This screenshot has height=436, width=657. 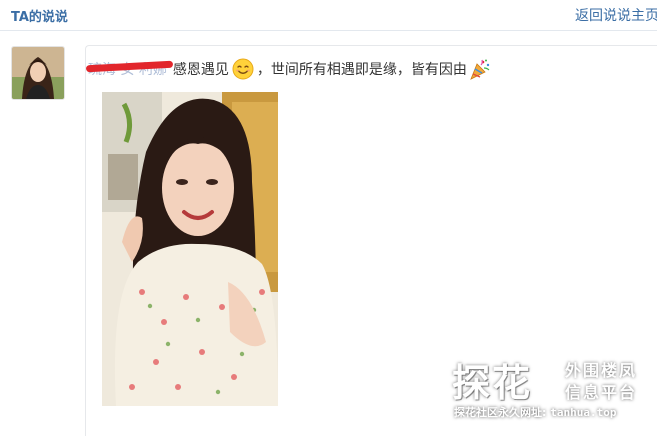 What do you see at coordinates (129, 69) in the screenshot?
I see `author-name: 琉海 女 利娜` at bounding box center [129, 69].